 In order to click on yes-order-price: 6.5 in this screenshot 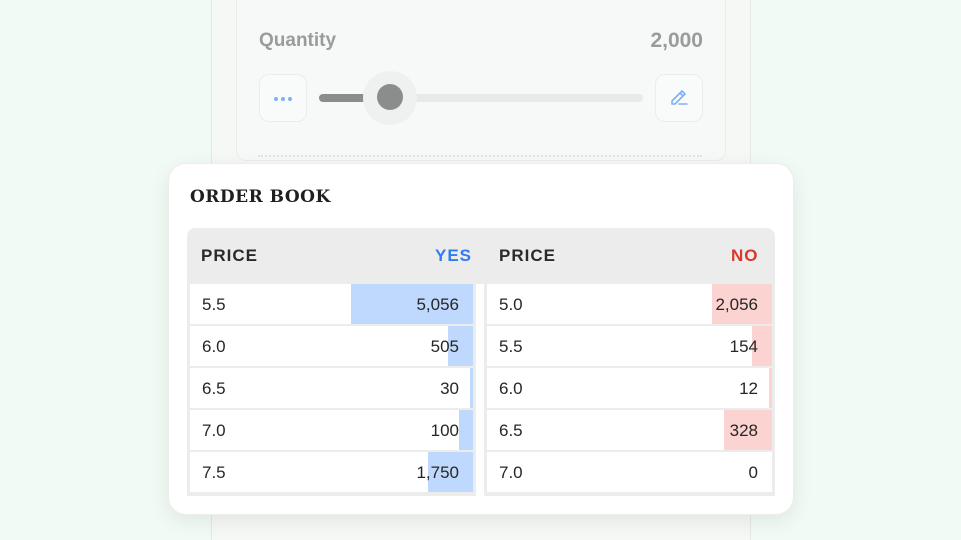, I will do `click(214, 388)`.